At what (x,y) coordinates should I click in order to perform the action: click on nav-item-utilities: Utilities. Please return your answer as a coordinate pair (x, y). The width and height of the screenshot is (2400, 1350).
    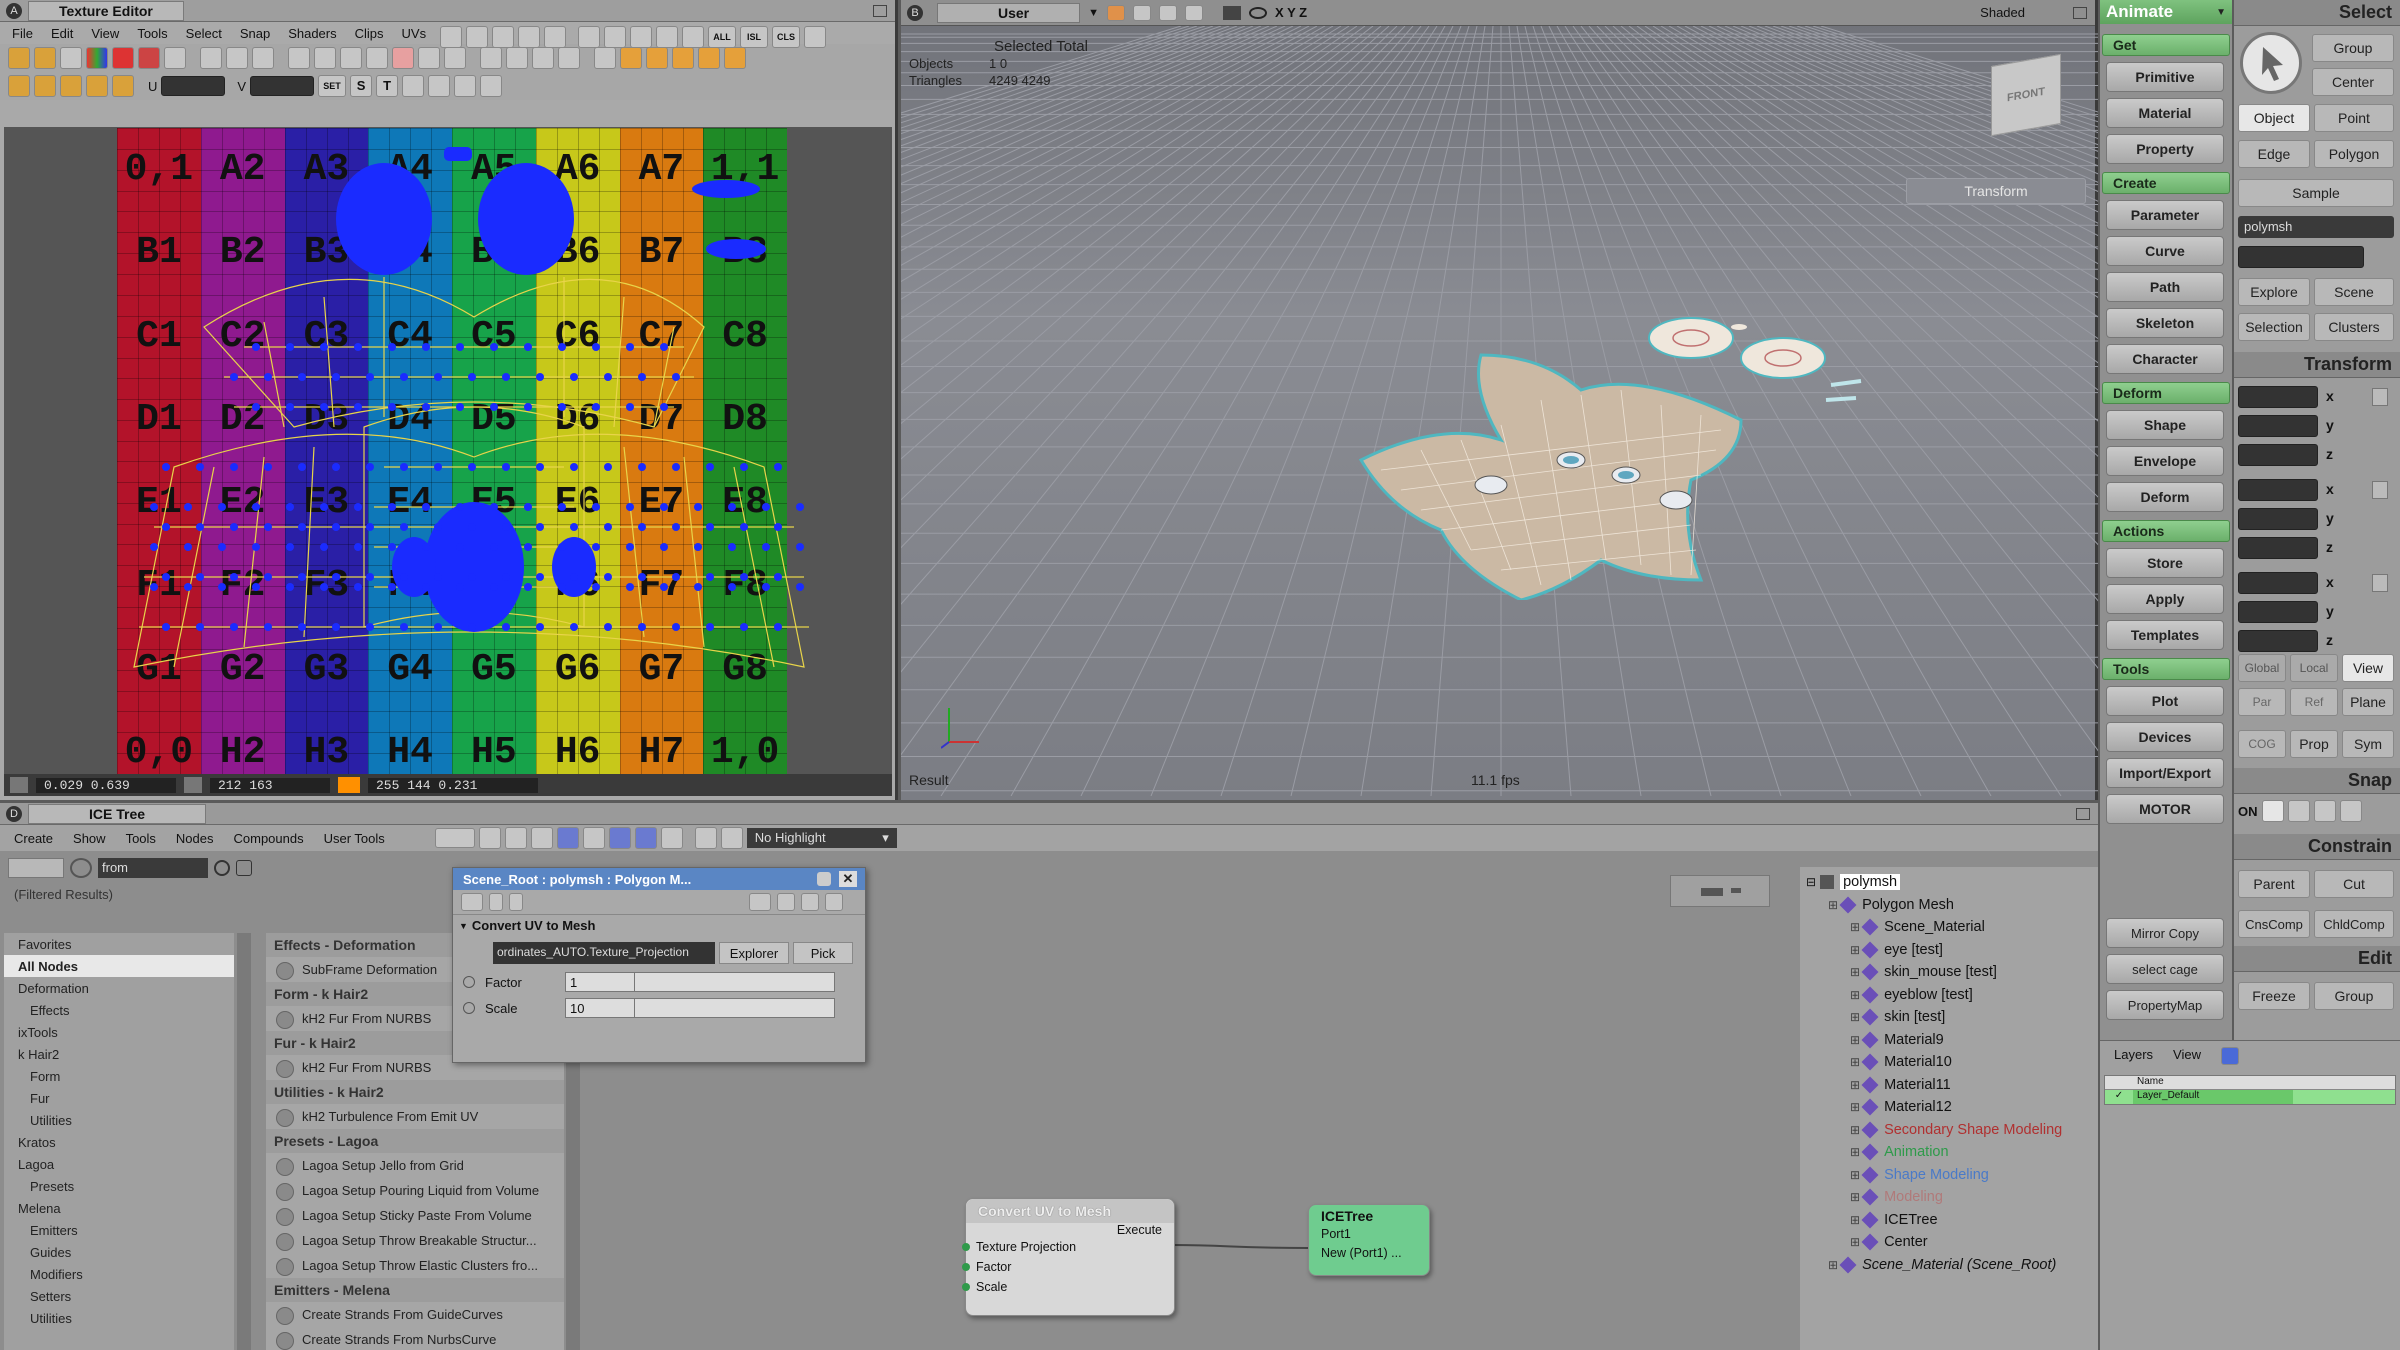
    Looking at the image, I should click on (119, 1120).